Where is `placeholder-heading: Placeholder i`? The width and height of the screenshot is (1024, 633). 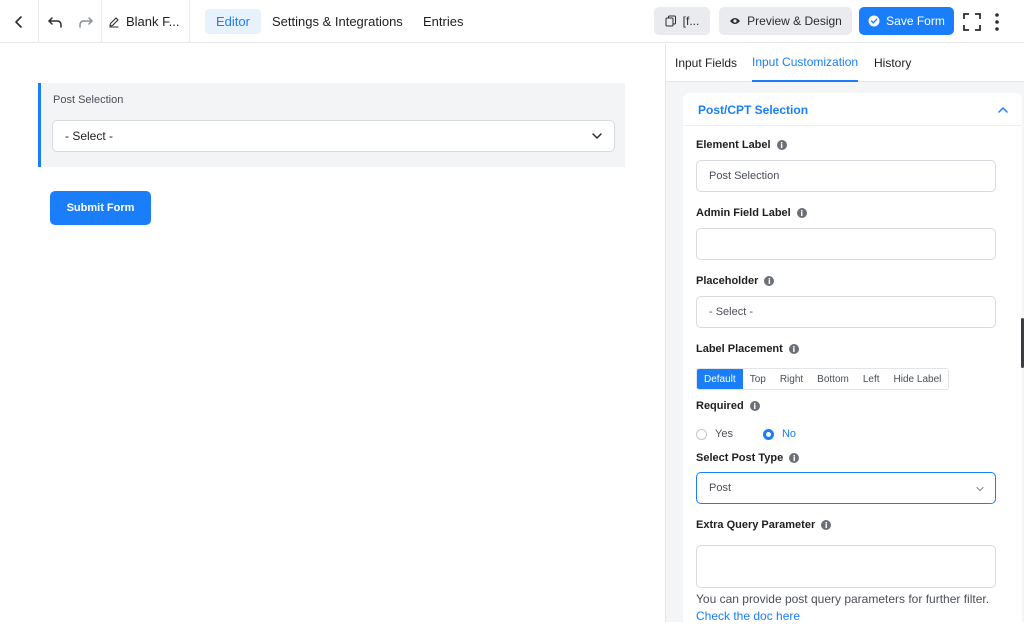 placeholder-heading: Placeholder i is located at coordinates (735, 281).